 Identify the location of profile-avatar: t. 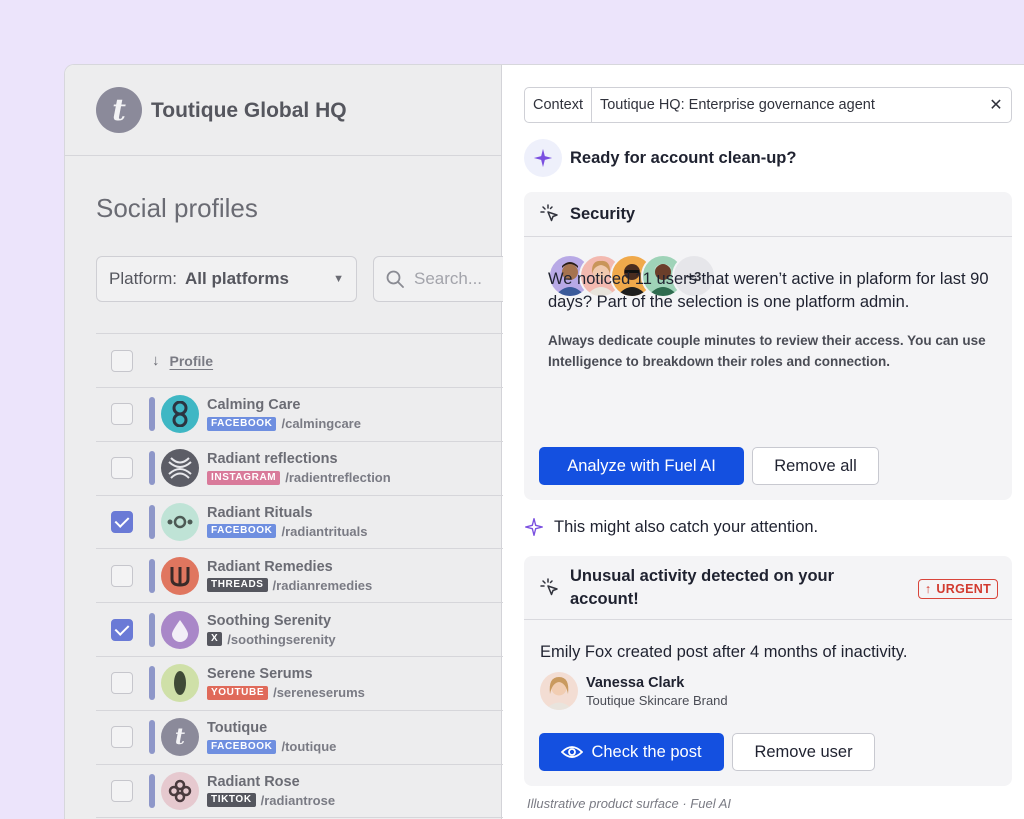
(180, 737).